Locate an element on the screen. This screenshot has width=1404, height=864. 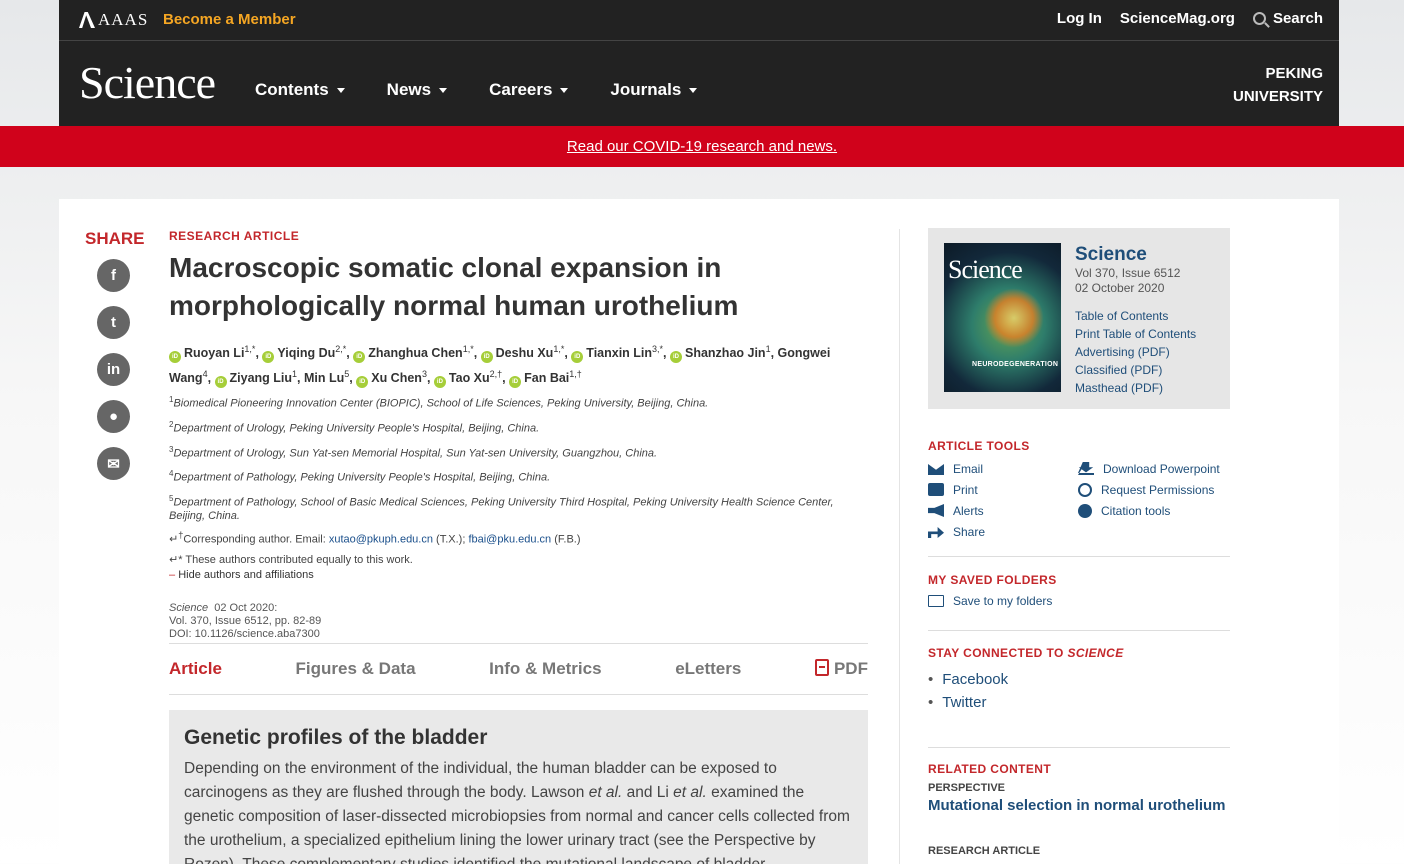
article-tools-title: ARTICLE TOOLS is located at coordinates (979, 446).